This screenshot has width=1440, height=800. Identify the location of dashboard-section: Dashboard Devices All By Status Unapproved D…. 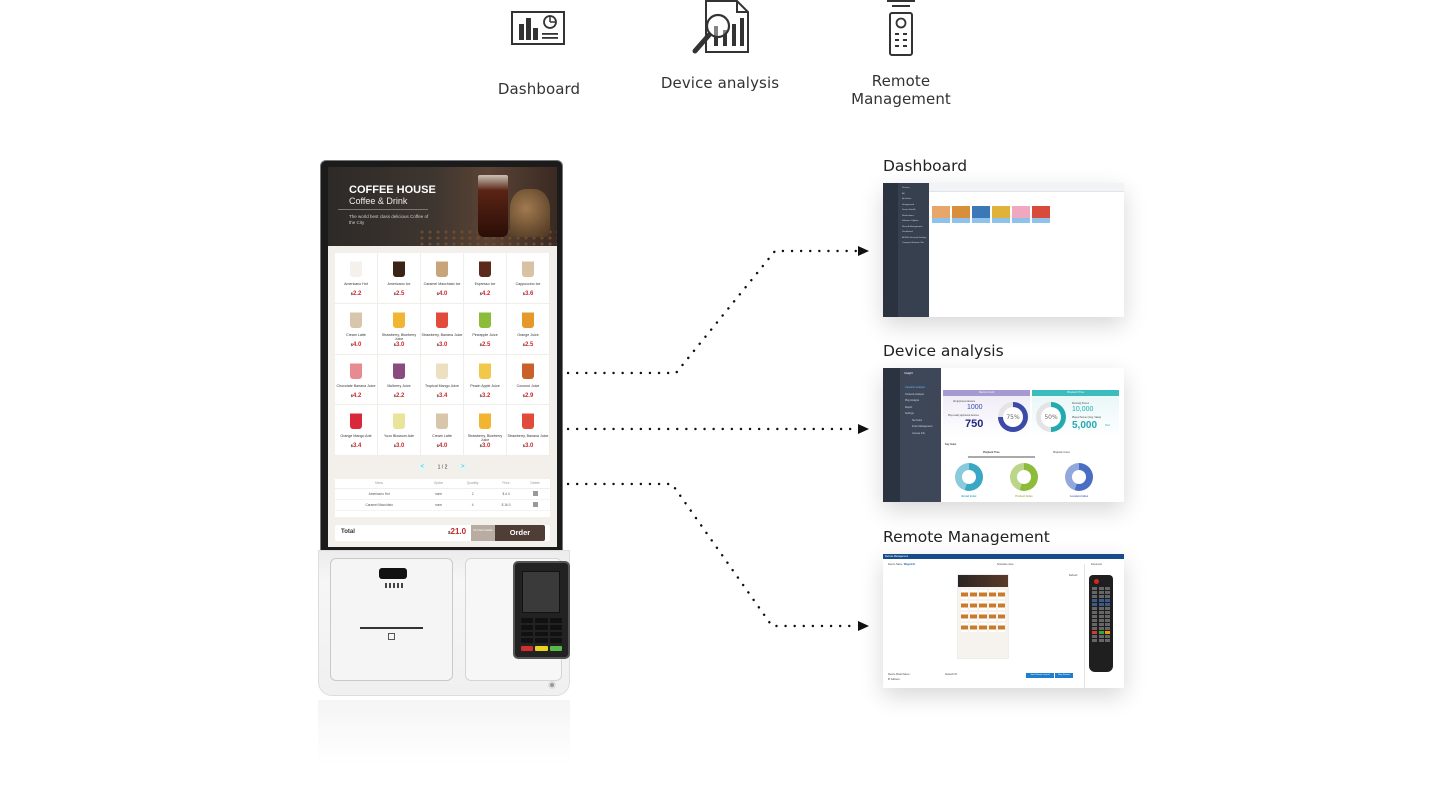
(1008, 237).